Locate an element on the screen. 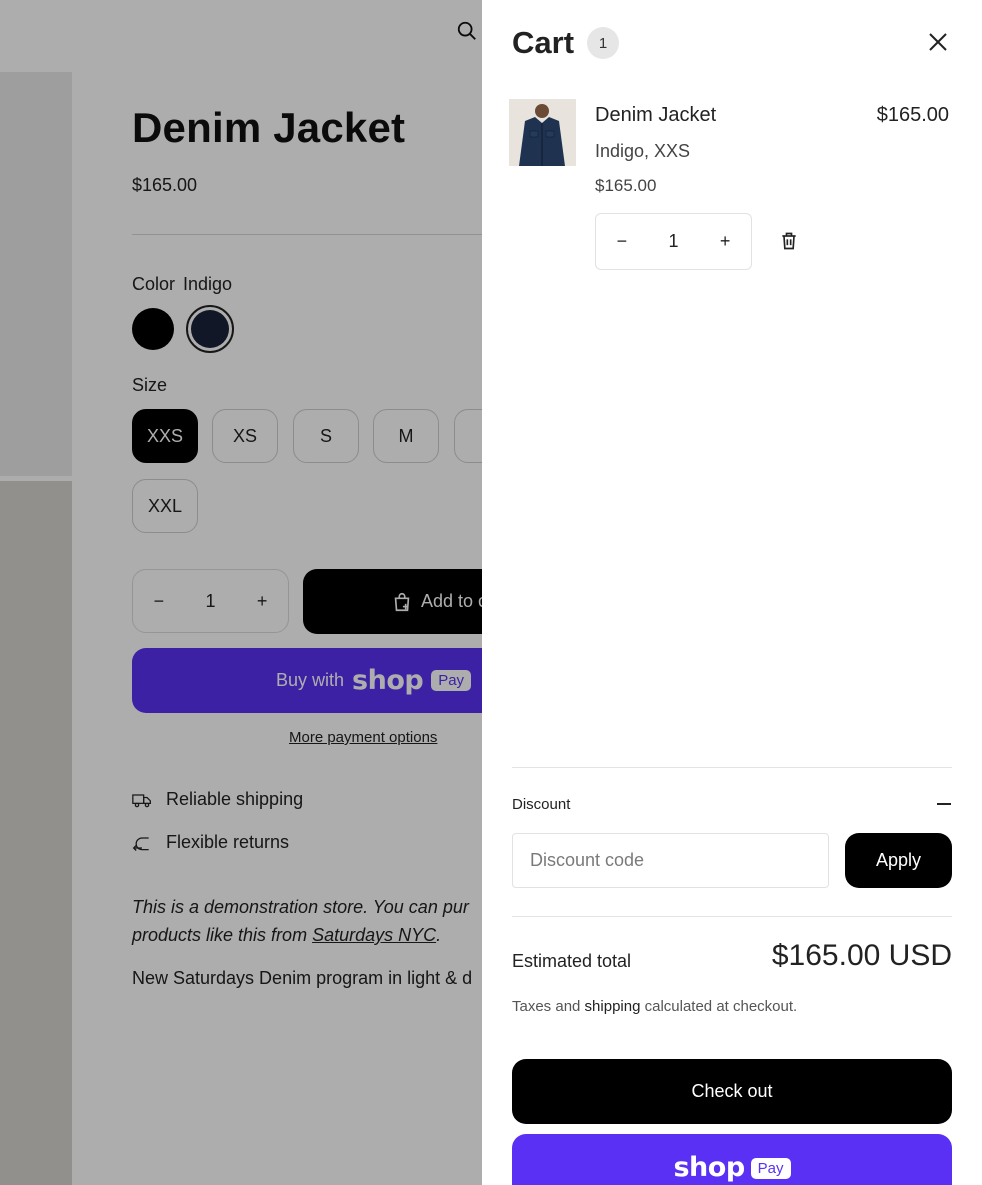  estimated-total-value: $165.00 USD is located at coordinates (861, 955).